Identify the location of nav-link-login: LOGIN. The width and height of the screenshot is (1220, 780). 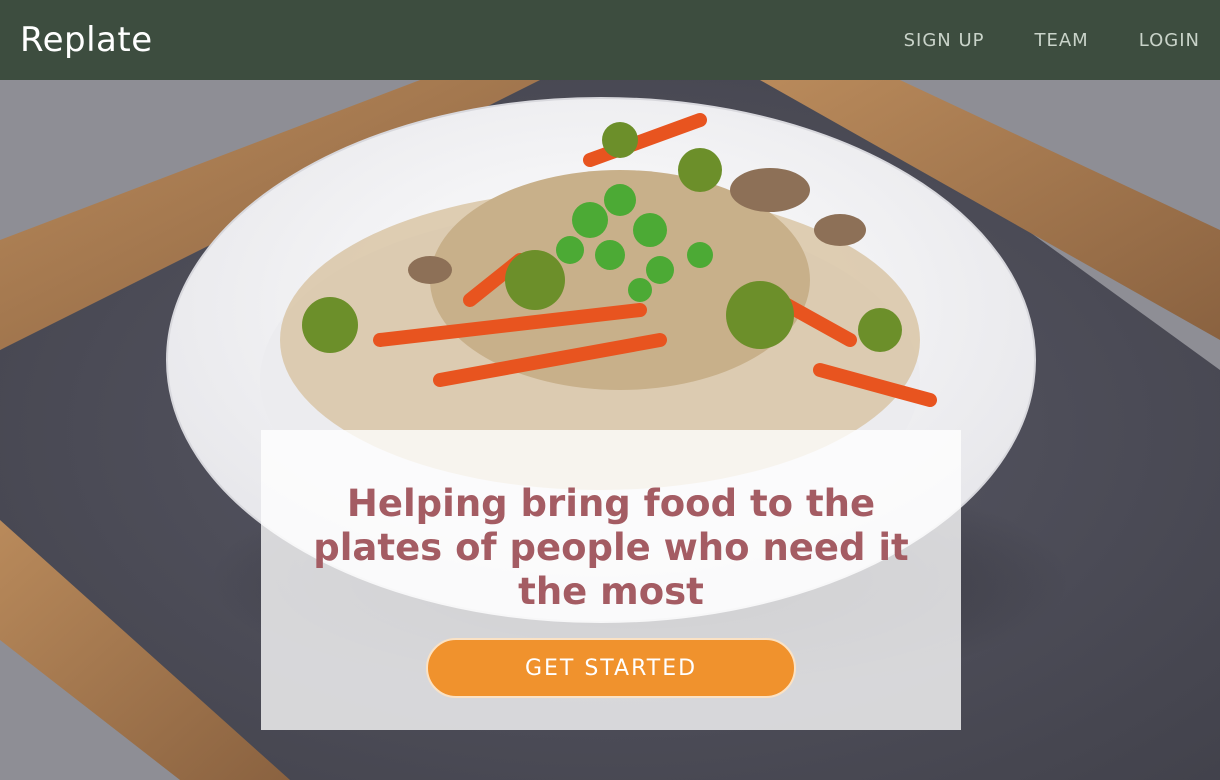
(1169, 40).